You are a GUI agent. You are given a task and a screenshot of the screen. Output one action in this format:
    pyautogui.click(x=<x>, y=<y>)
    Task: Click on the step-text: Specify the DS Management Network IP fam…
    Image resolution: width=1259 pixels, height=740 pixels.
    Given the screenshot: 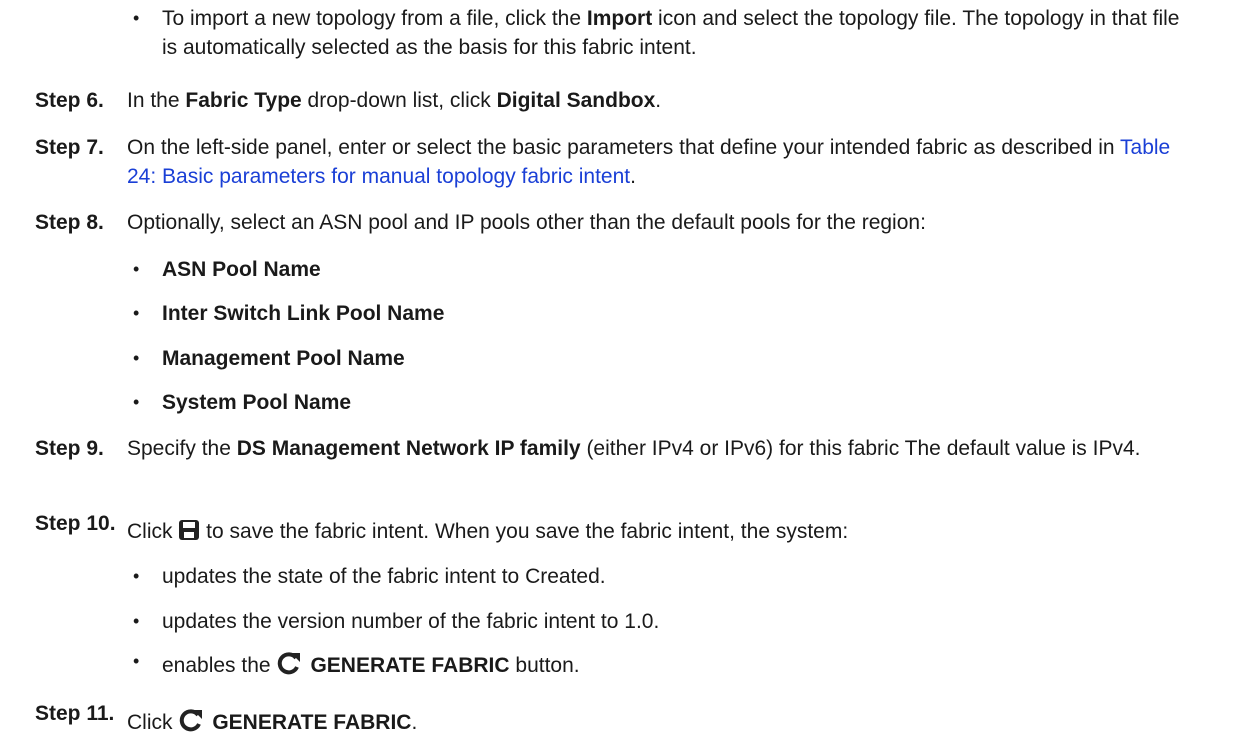 What is the action you would take?
    pyautogui.click(x=634, y=448)
    